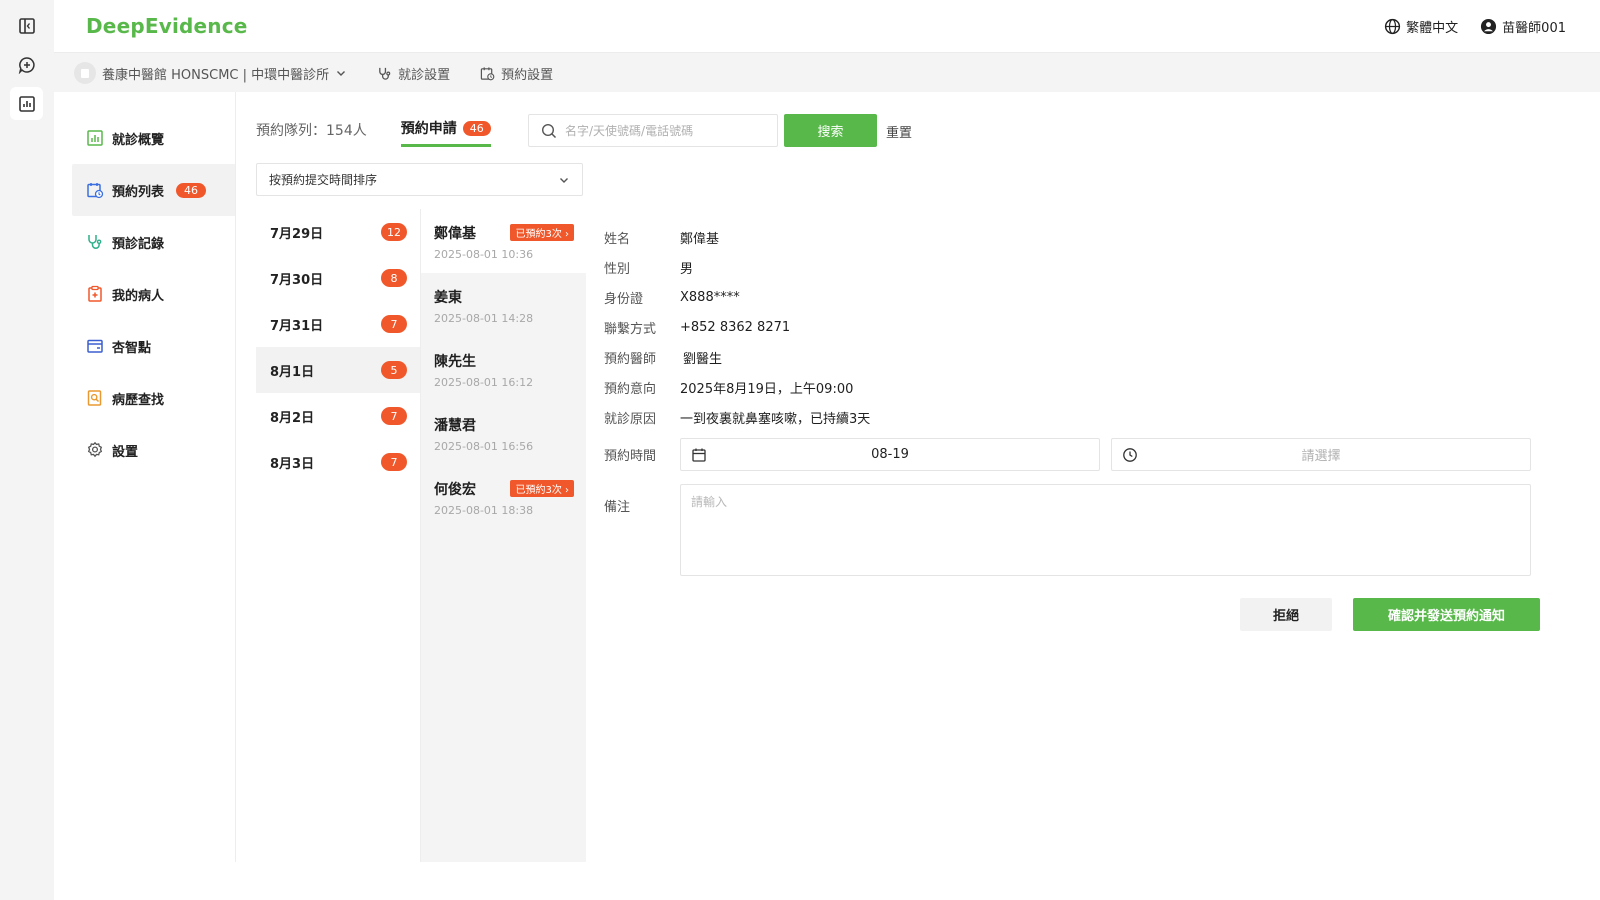 This screenshot has width=1600, height=900. Describe the element at coordinates (827, 73) in the screenshot. I see `clinic-bar: 養康中醫館 HONSCMC | 中環中醫診所 就診設置 預約設置` at that location.